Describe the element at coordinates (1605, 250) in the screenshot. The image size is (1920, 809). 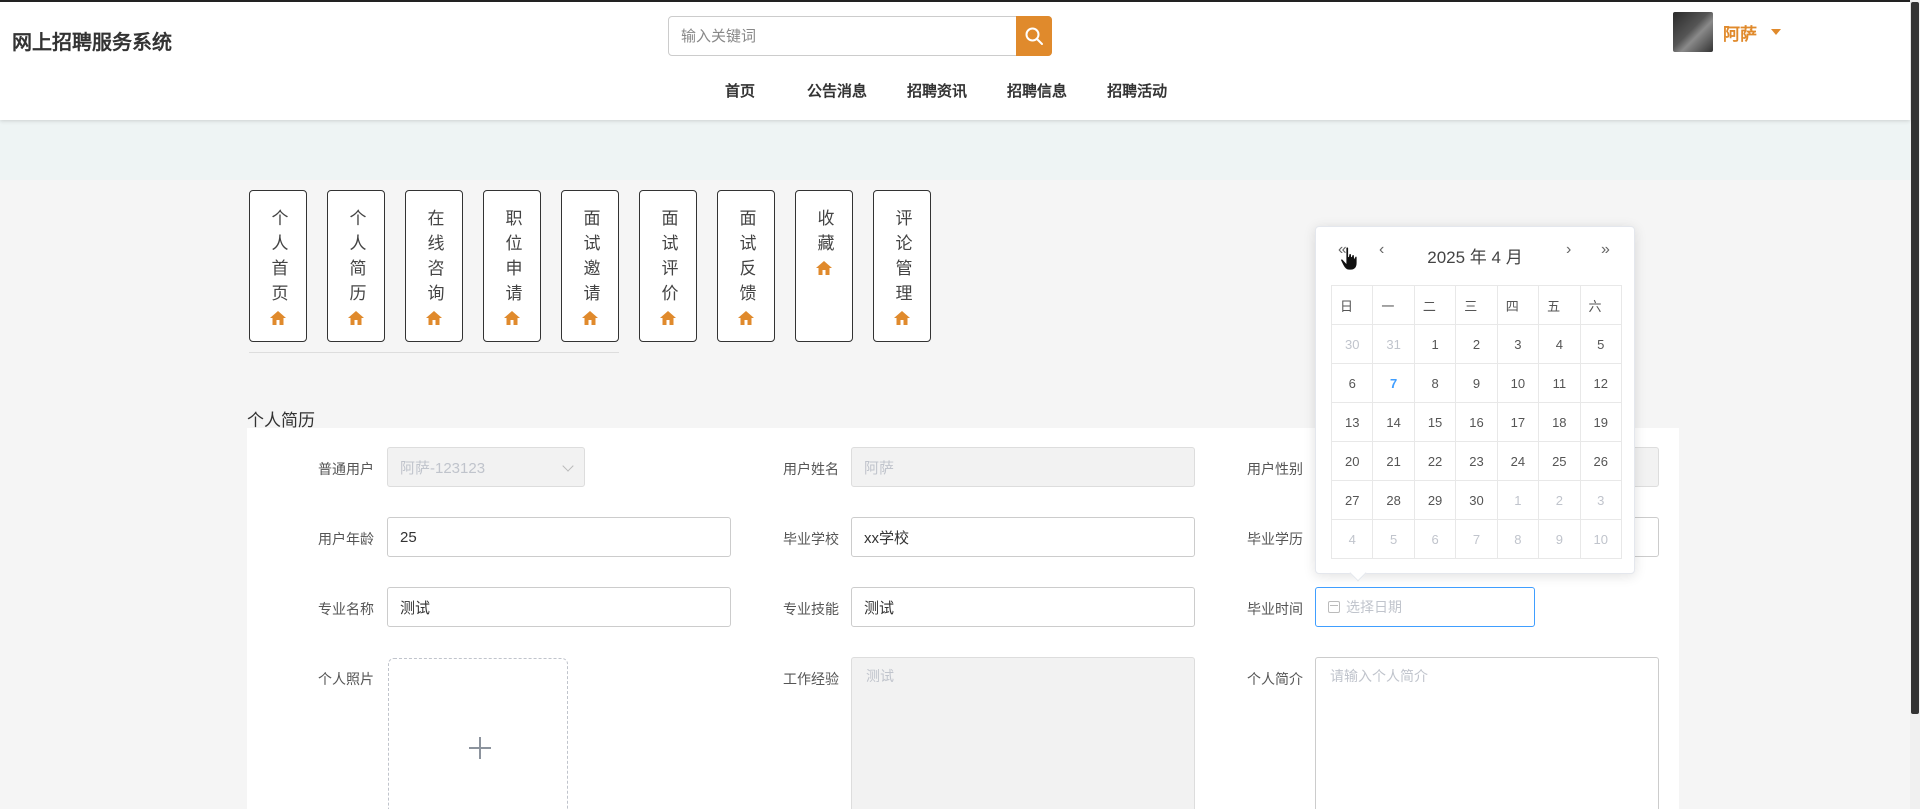
I see `next-year-icon: »` at that location.